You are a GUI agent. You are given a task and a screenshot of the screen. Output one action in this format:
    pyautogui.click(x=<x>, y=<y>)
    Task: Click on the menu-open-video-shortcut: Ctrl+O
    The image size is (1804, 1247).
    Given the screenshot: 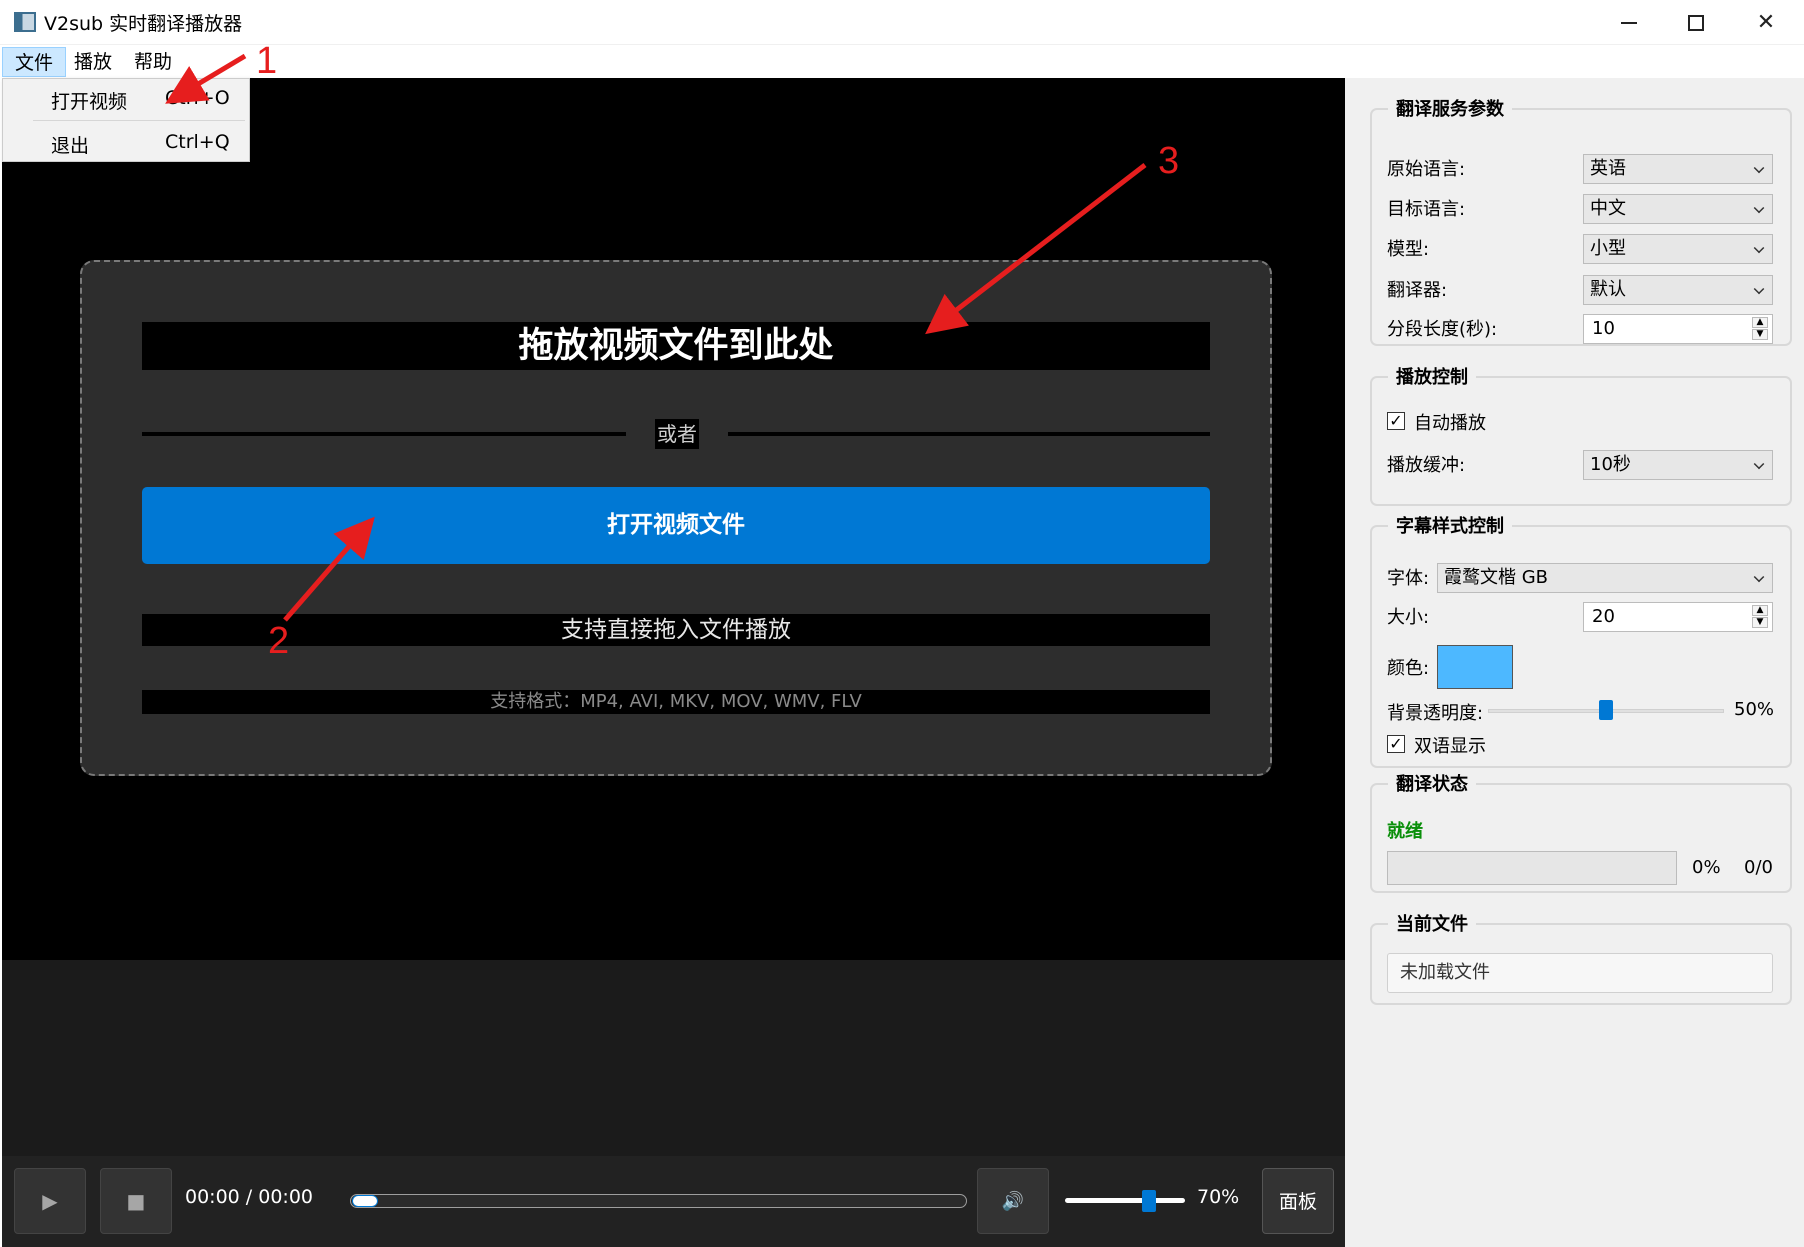 What is the action you would take?
    pyautogui.click(x=197, y=98)
    